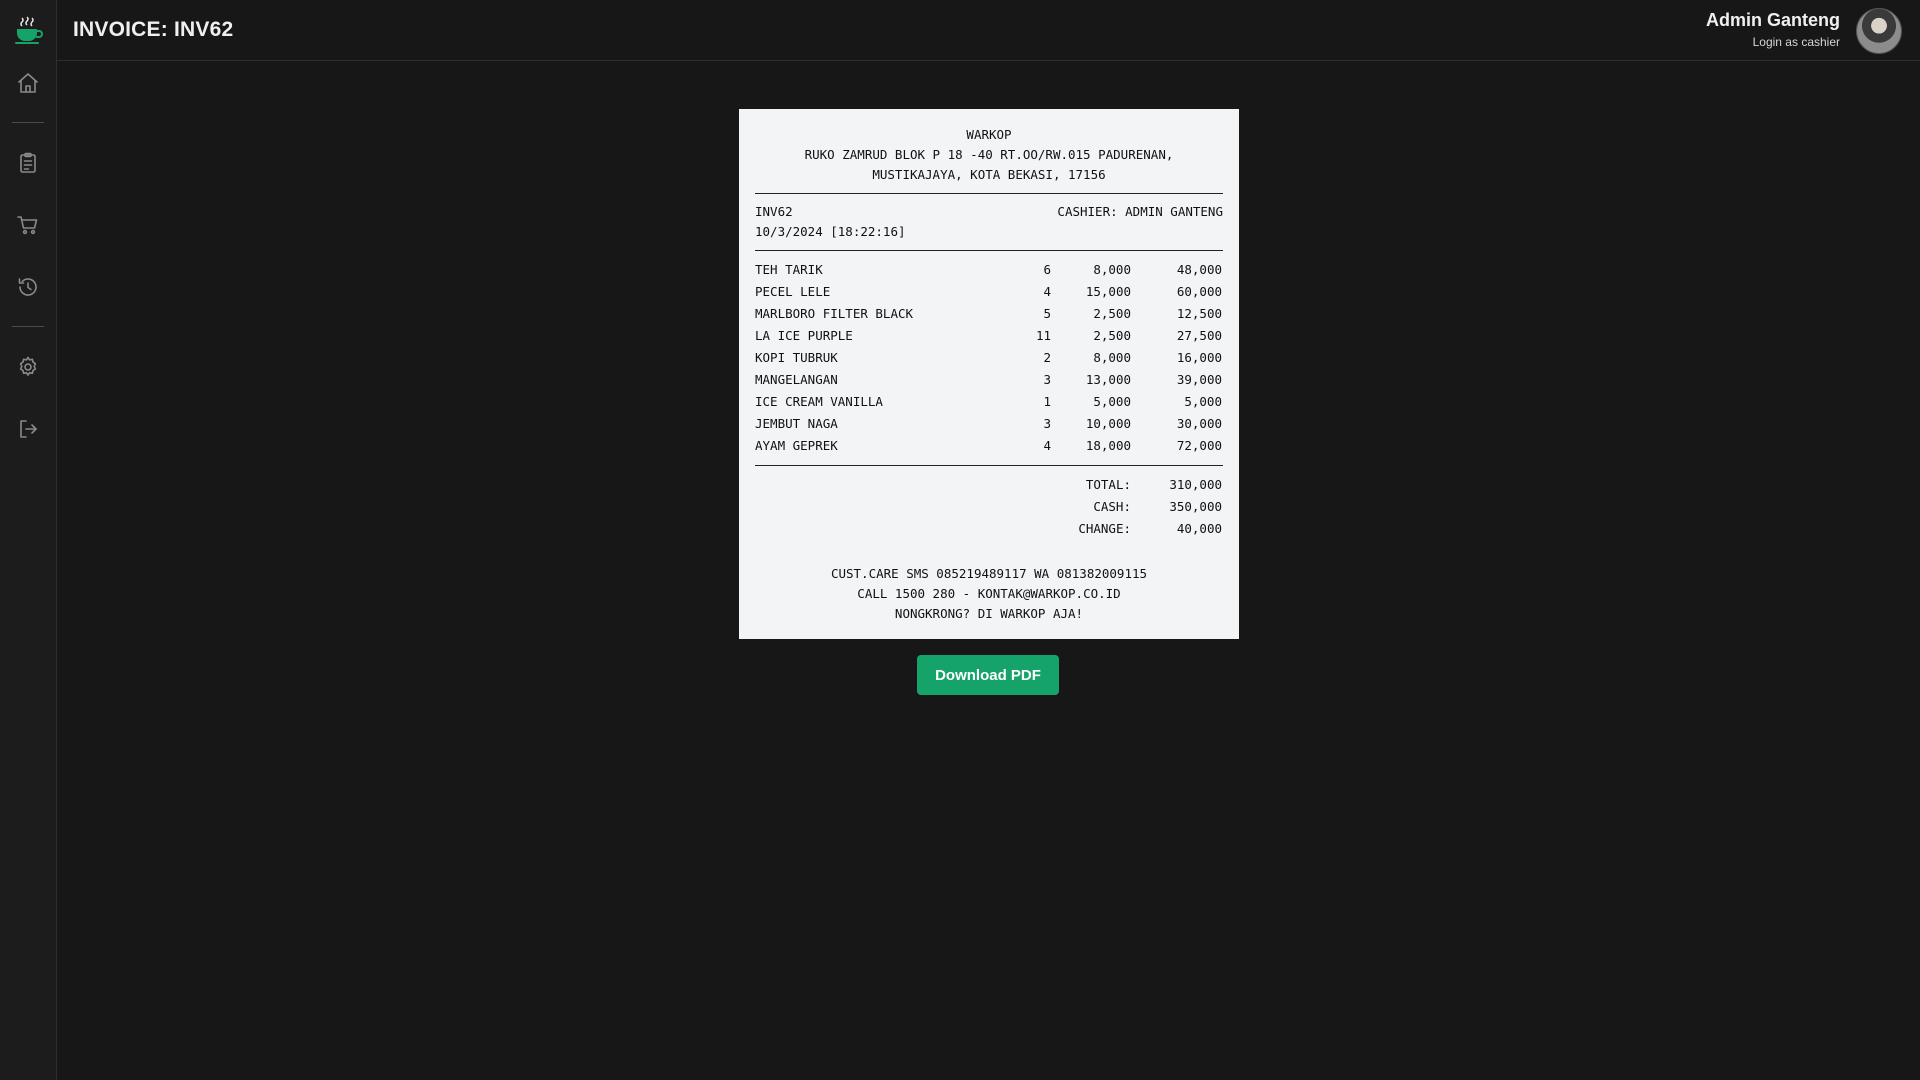 This screenshot has height=1080, width=1920. What do you see at coordinates (834, 313) in the screenshot?
I see `item-name: MARLBORO FILTER BLACK` at bounding box center [834, 313].